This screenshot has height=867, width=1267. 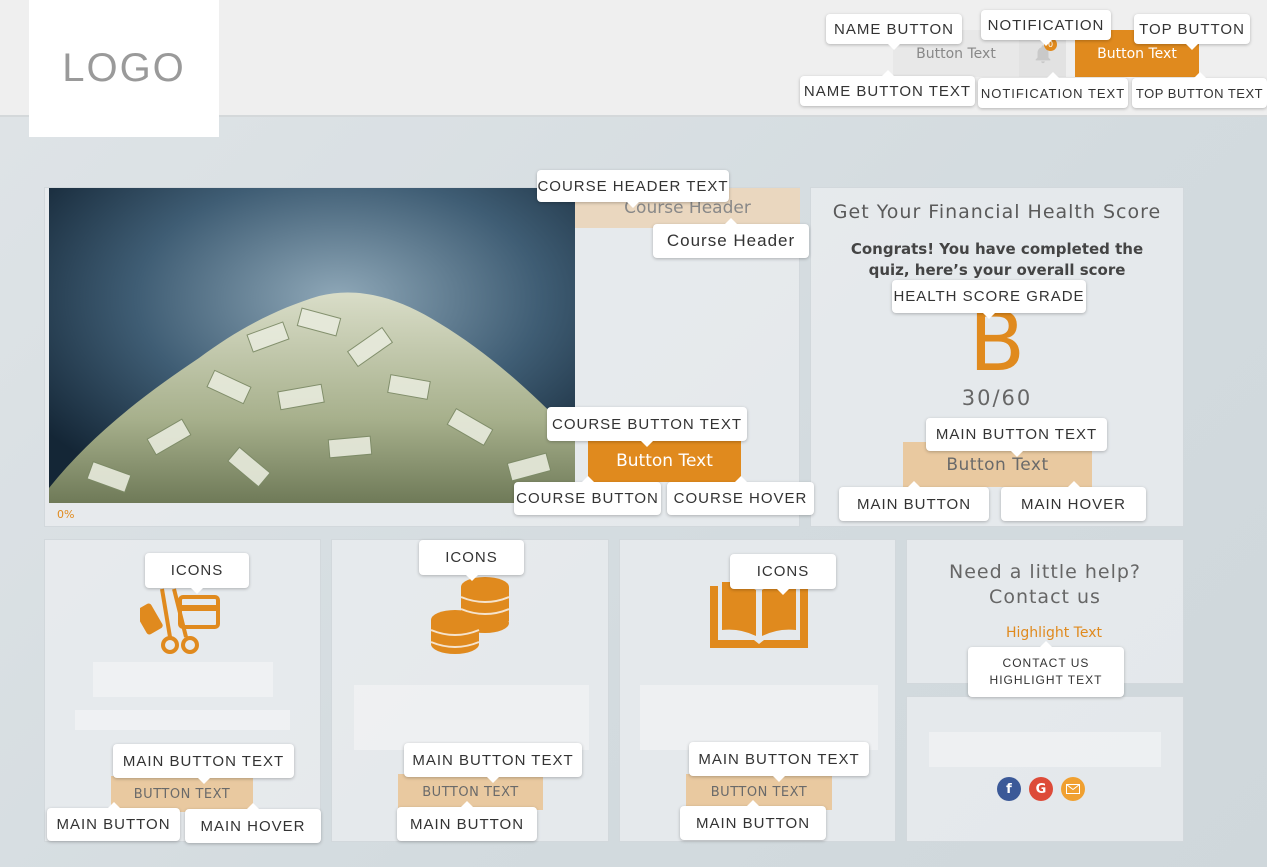 I want to click on callout-top-button-text: TOP BUTTON TEXT, so click(x=1199, y=90).